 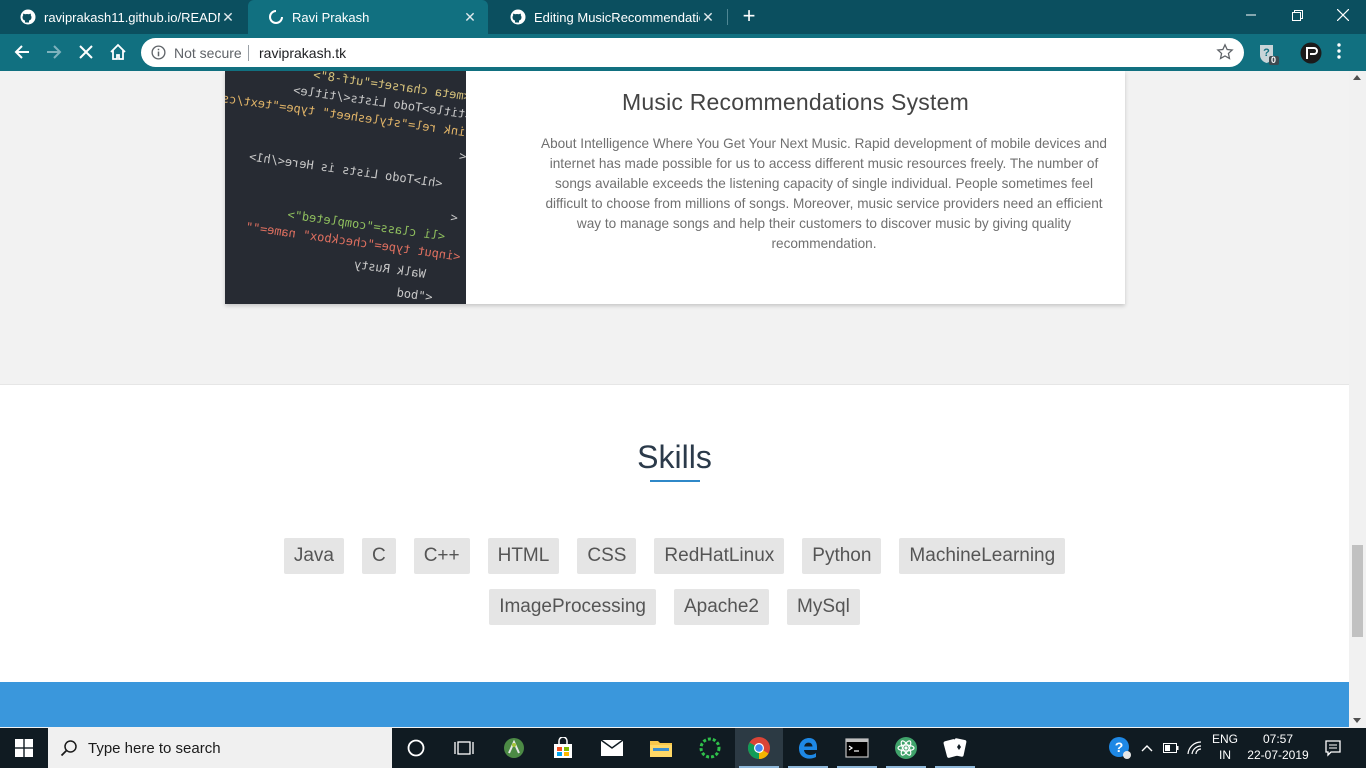 I want to click on taskbar-file-explorer, so click(x=661, y=748).